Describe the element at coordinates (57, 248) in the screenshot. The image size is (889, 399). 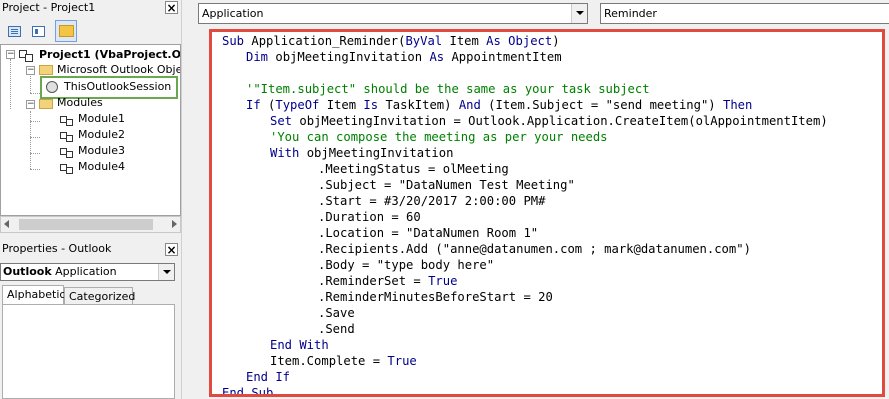
I see `properties-pane-title: Properties - Outlook` at that location.